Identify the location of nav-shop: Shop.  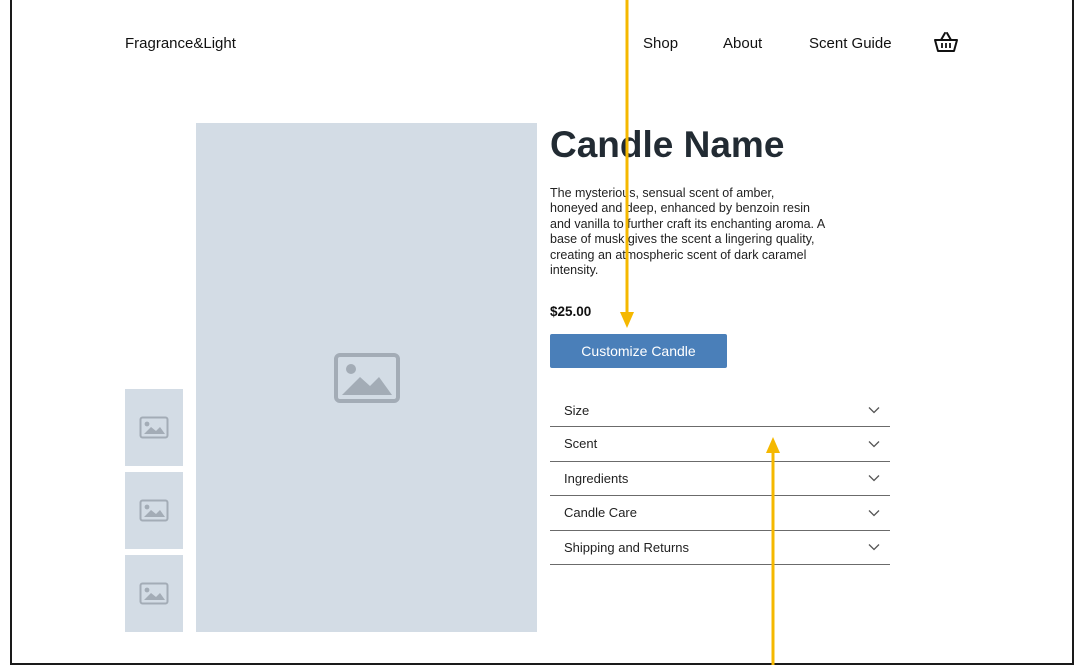
(660, 43).